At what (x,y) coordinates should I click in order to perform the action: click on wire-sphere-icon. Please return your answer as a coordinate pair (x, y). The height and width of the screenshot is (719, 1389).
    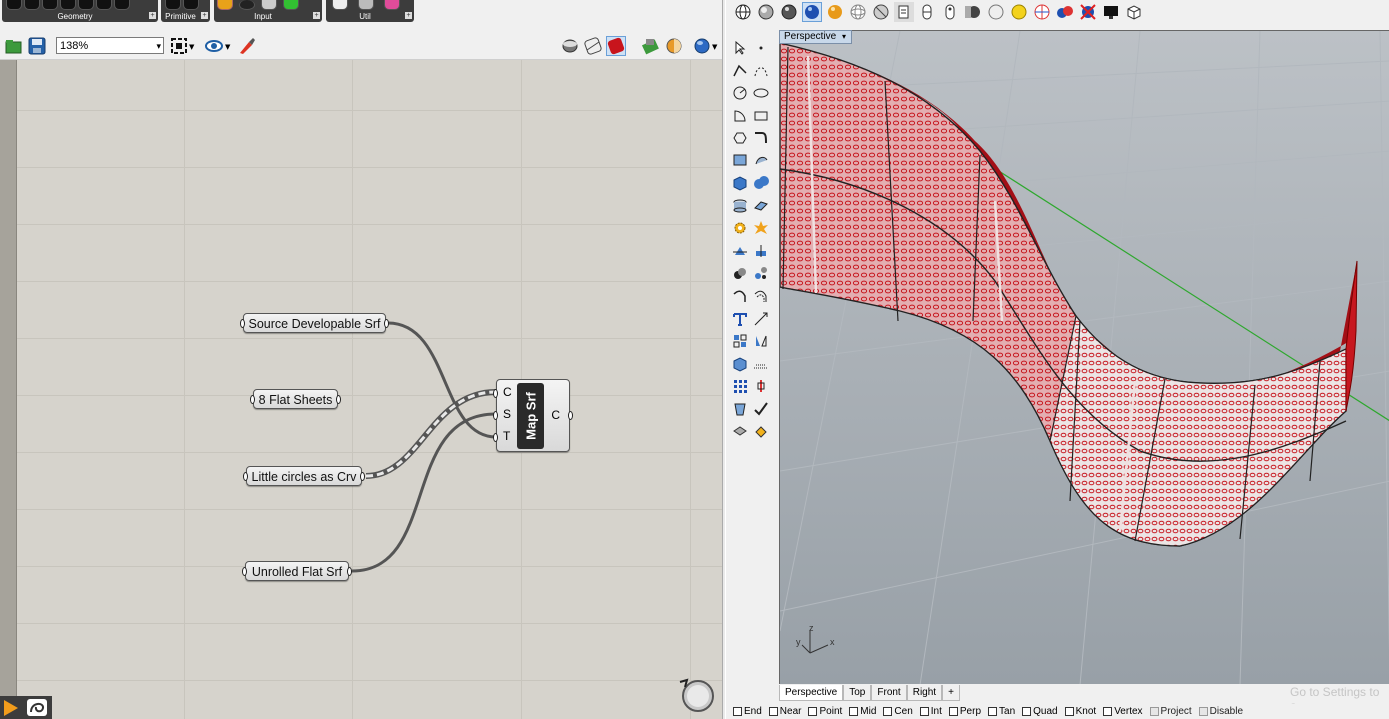
    Looking at the image, I should click on (858, 12).